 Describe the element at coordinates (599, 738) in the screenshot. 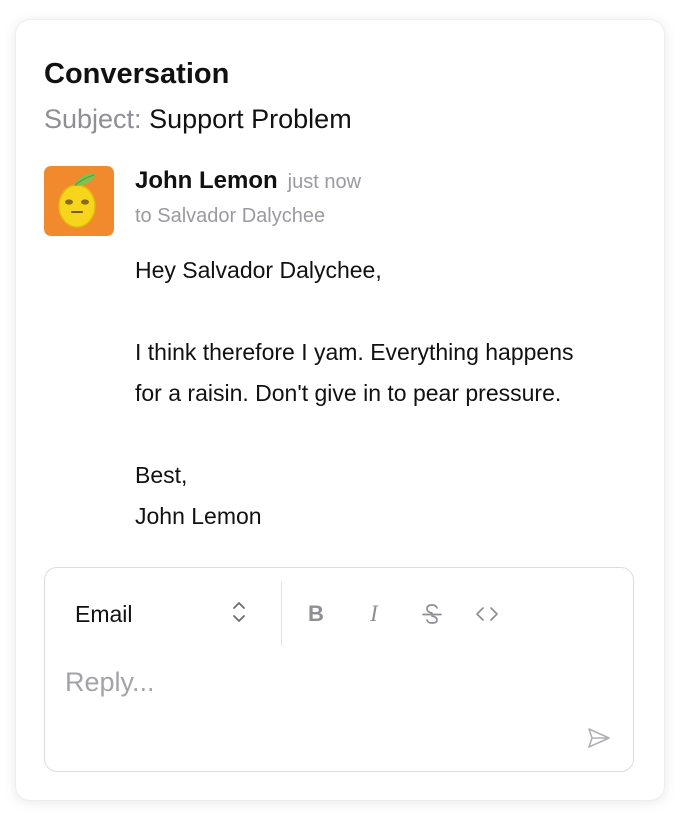

I see `send-icon` at that location.